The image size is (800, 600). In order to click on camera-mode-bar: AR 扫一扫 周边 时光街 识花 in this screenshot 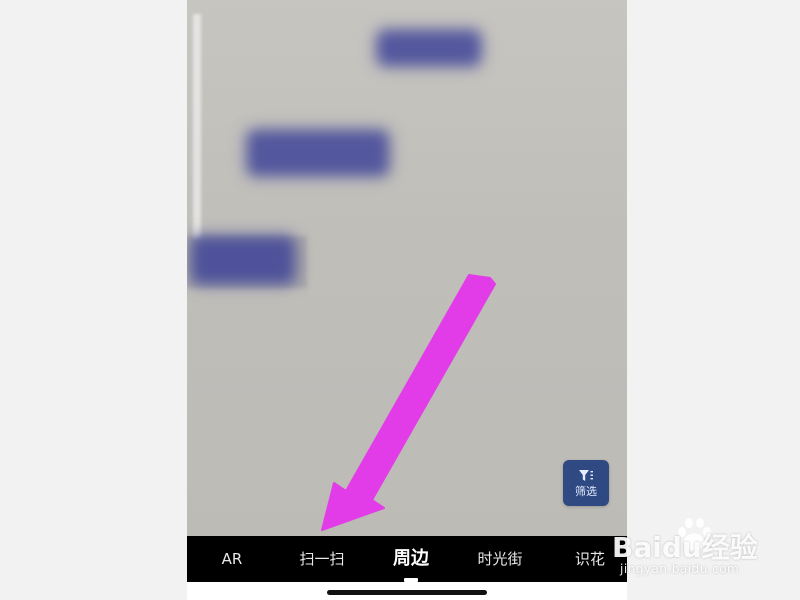, I will do `click(407, 559)`.